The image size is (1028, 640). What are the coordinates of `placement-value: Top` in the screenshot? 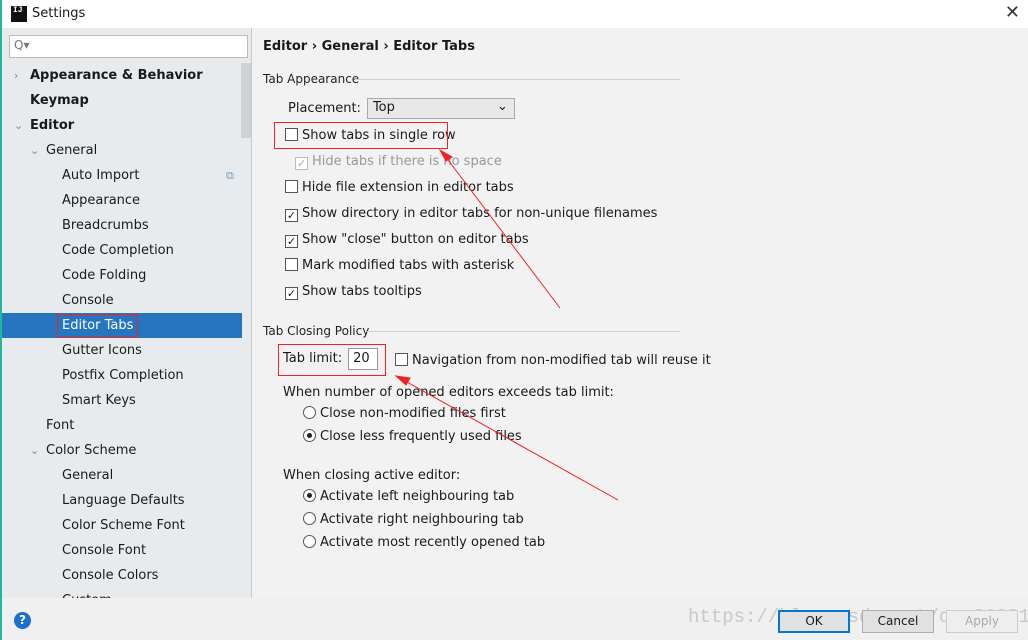 It's located at (383, 107).